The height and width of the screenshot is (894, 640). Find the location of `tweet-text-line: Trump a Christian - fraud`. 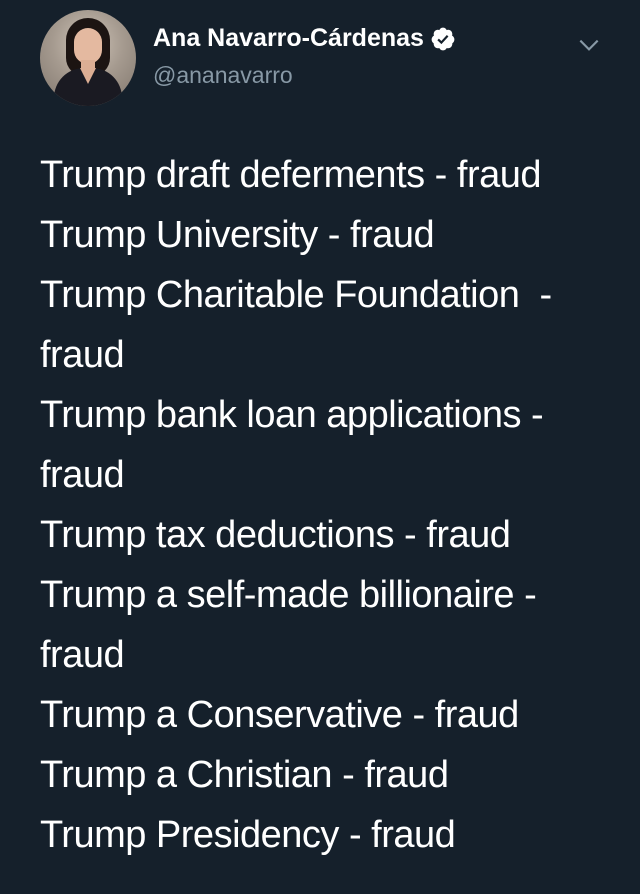

tweet-text-line: Trump a Christian - fraud is located at coordinates (244, 775).